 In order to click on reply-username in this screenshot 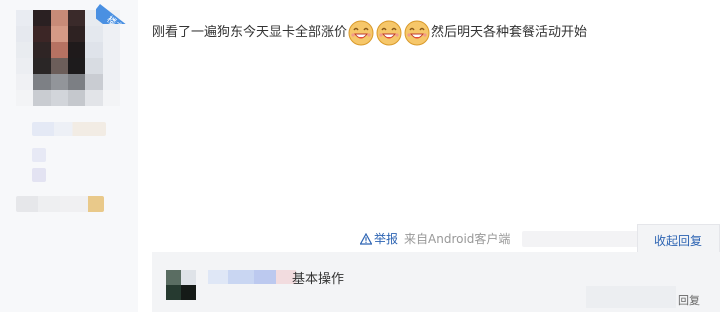, I will do `click(252, 277)`.